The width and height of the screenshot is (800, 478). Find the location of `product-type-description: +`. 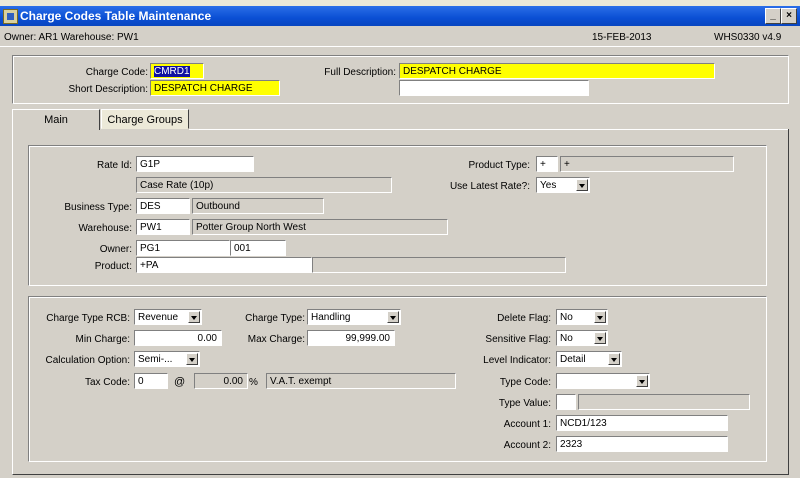

product-type-description: + is located at coordinates (647, 164).